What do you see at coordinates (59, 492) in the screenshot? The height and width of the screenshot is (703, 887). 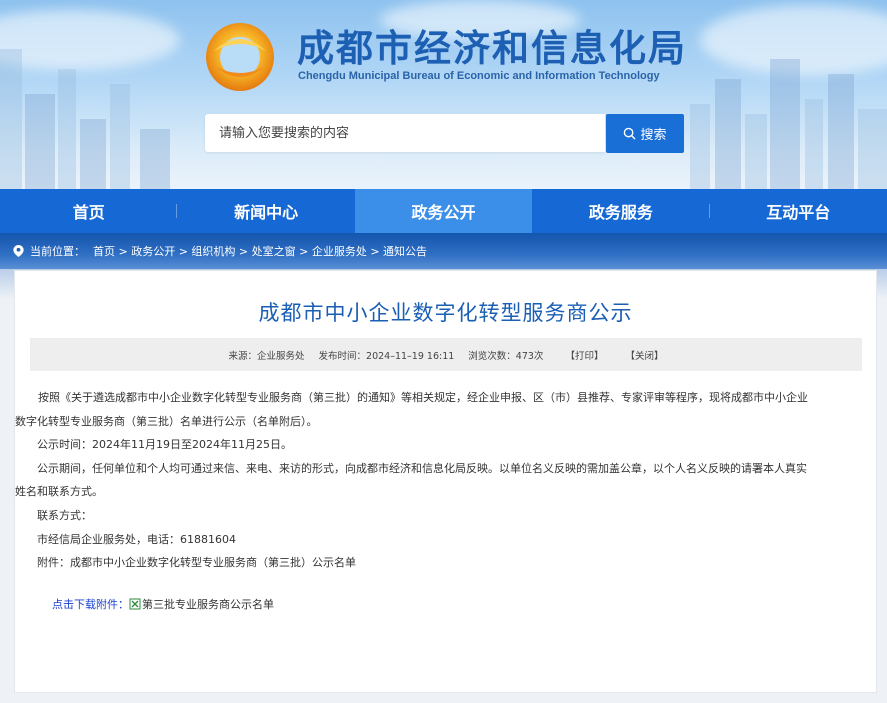 I see `paragraph-line: 姓名和联系方式。` at bounding box center [59, 492].